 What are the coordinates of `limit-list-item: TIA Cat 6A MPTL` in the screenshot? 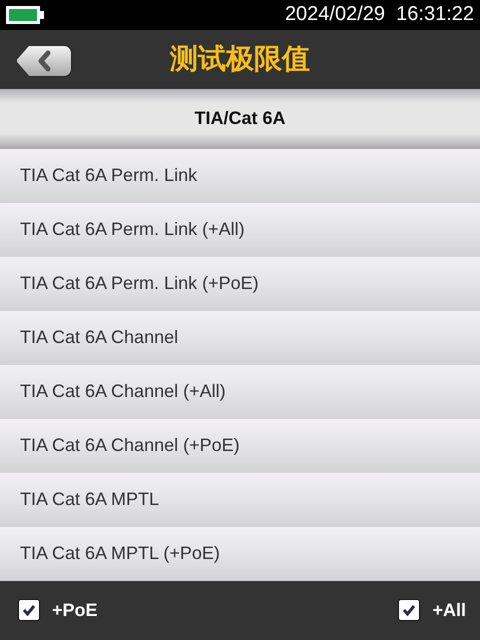 It's located at (240, 499).